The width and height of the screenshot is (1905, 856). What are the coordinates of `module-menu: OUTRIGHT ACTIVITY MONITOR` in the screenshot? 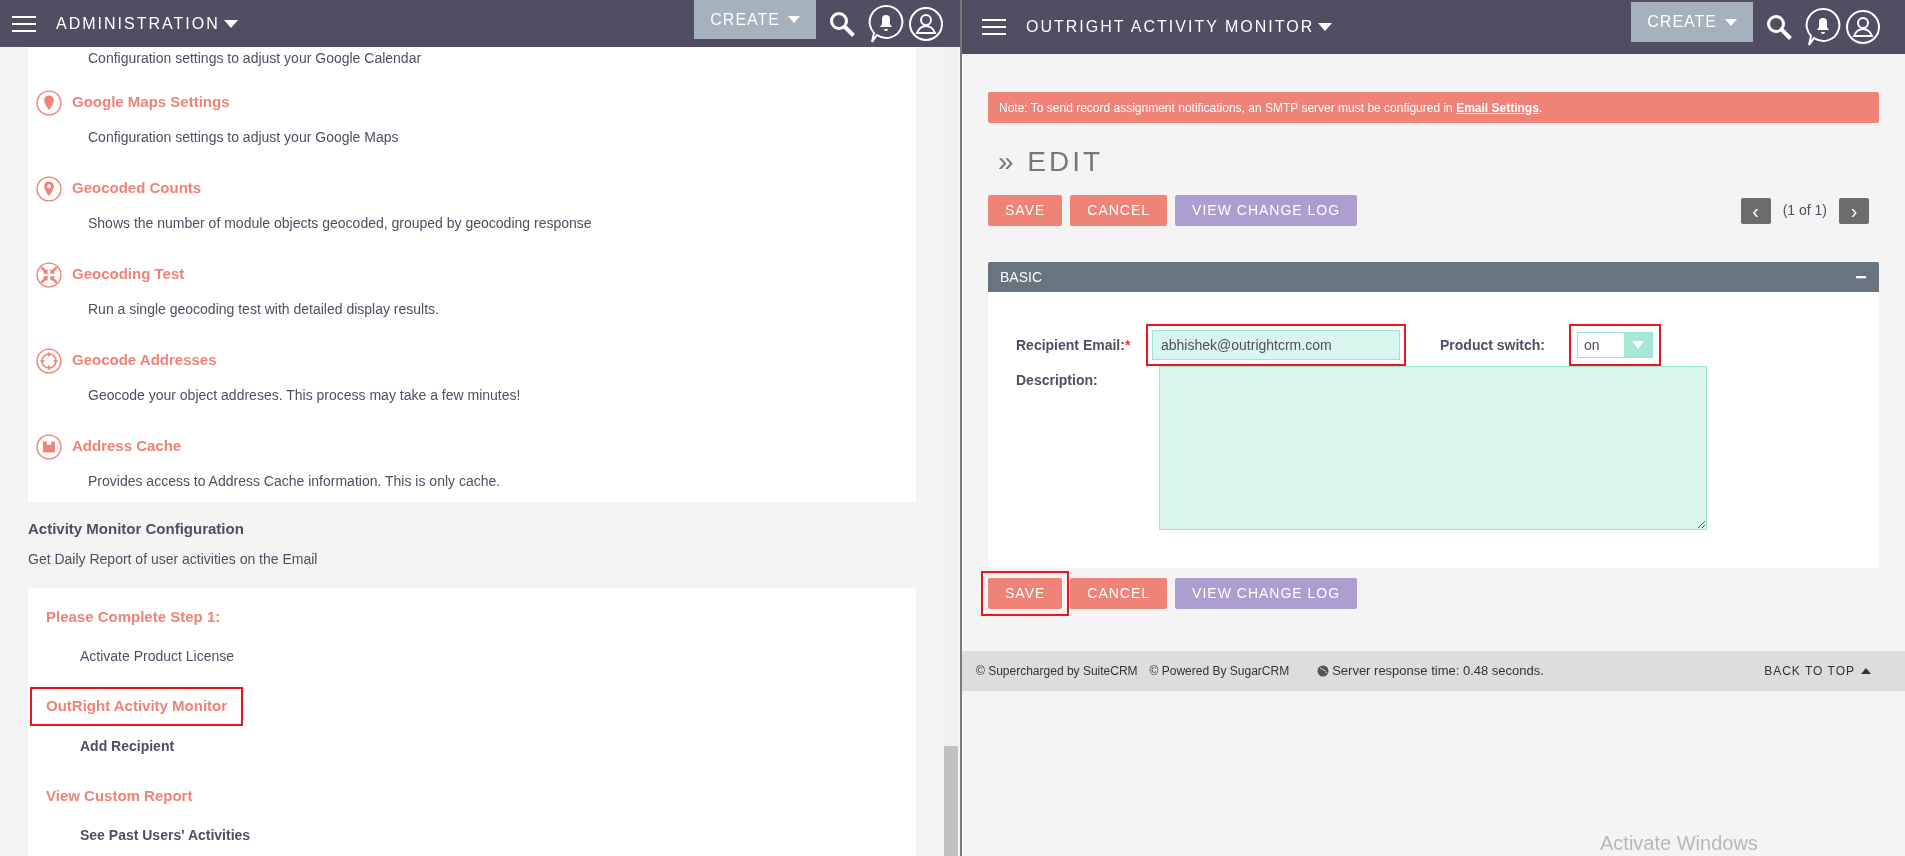 It's located at (1179, 27).